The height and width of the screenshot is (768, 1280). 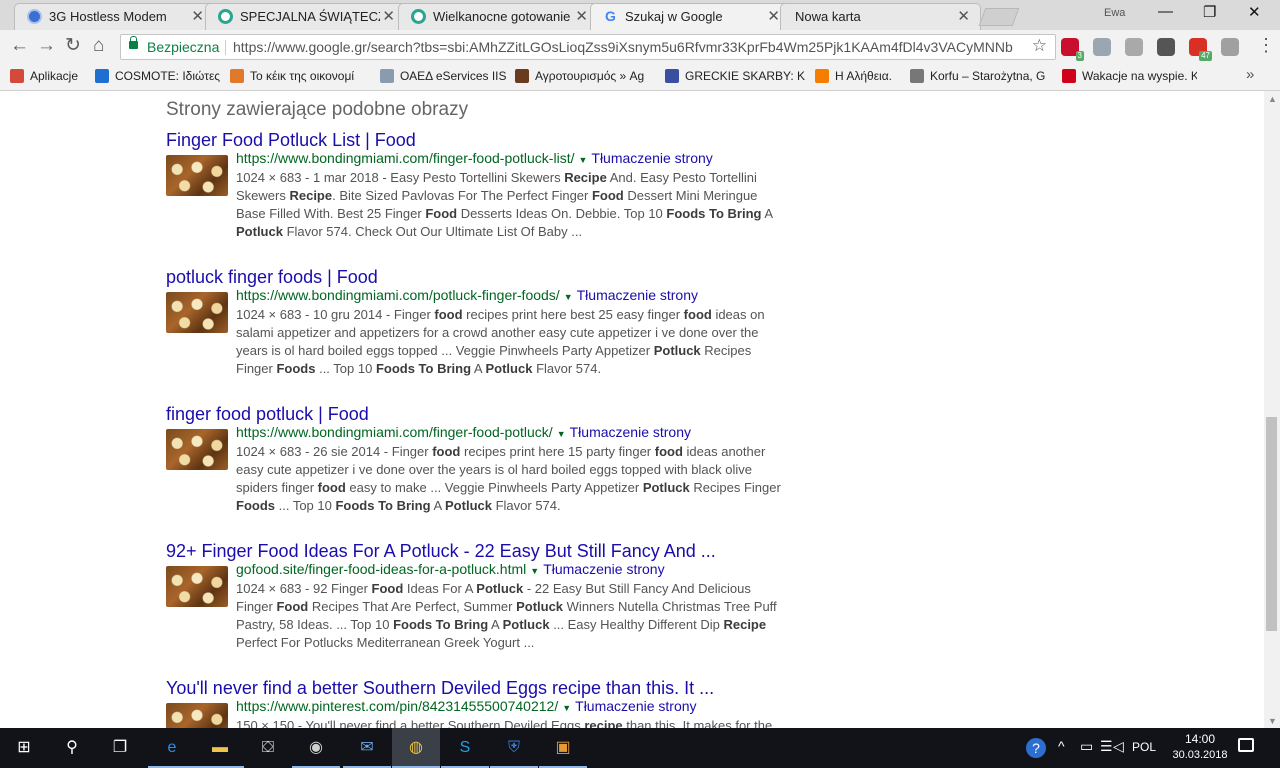 I want to click on page-scrollbar: ▲ ▼, so click(x=1272, y=409).